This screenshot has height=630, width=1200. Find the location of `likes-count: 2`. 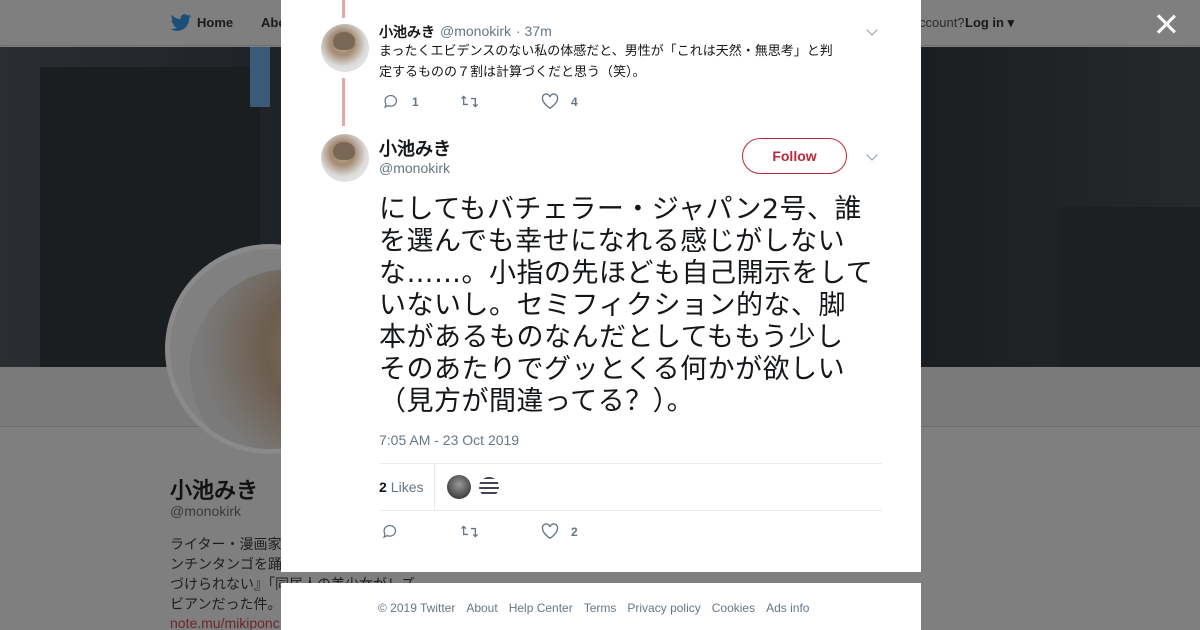

likes-count: 2 is located at coordinates (383, 487).